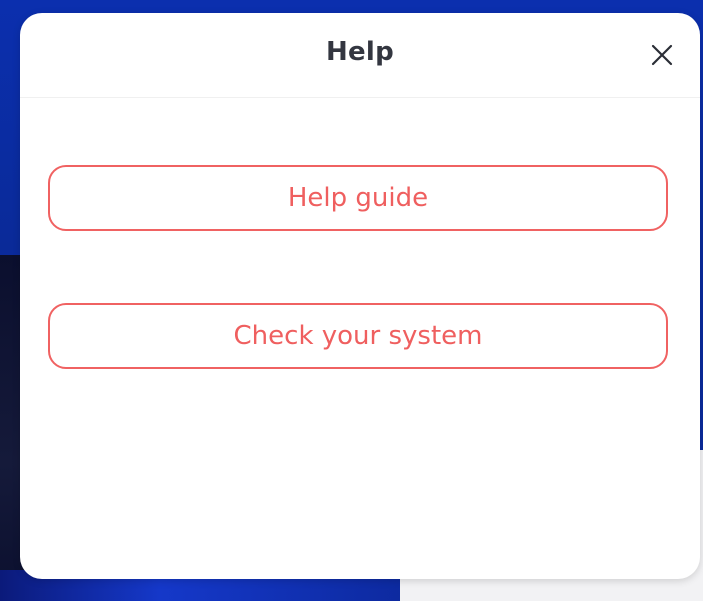 The height and width of the screenshot is (601, 703). I want to click on check-system-button: Check your system, so click(358, 336).